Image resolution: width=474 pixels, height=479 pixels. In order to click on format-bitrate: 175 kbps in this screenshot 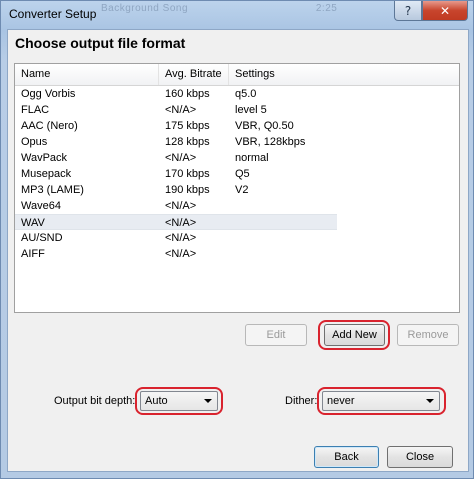, I will do `click(187, 126)`.